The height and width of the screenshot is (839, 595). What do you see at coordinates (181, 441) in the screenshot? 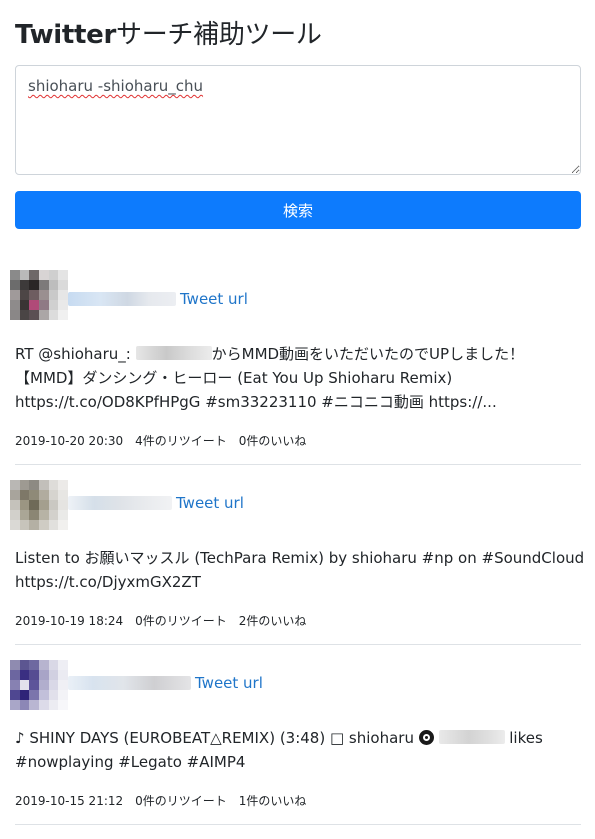
I see `tweet-retweet-count: 4件のリツイート` at bounding box center [181, 441].